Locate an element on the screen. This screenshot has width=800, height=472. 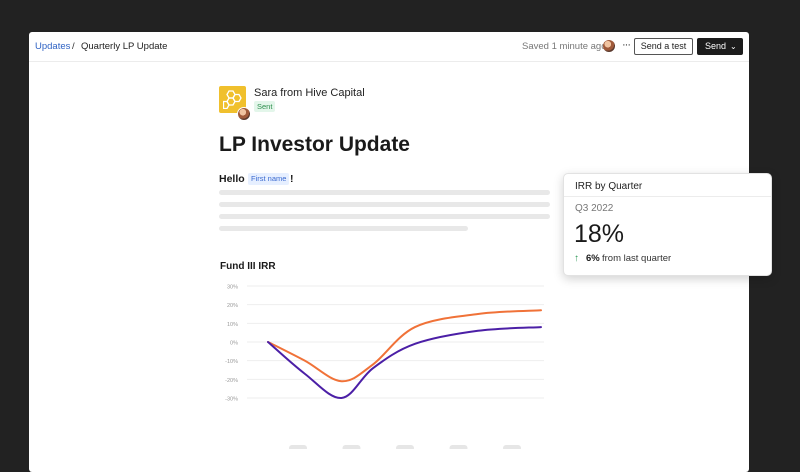
y-tick-label: -20% is located at coordinates (231, 381).